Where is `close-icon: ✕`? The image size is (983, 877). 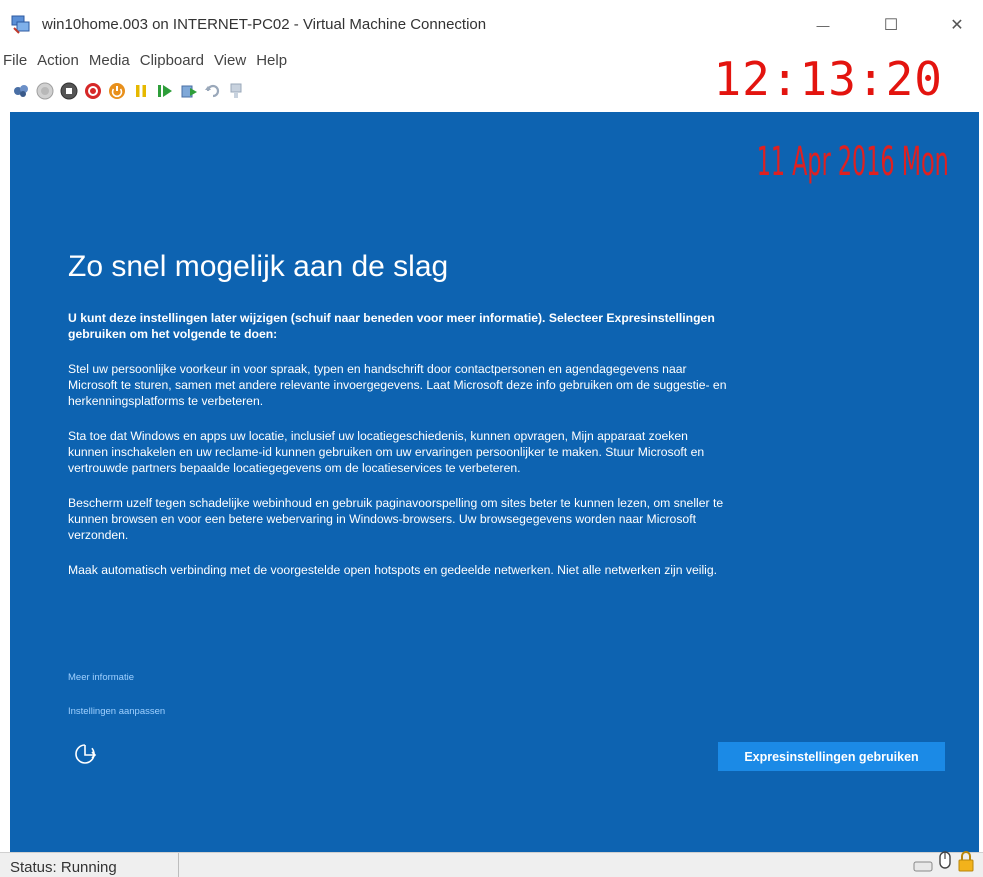 close-icon: ✕ is located at coordinates (957, 25).